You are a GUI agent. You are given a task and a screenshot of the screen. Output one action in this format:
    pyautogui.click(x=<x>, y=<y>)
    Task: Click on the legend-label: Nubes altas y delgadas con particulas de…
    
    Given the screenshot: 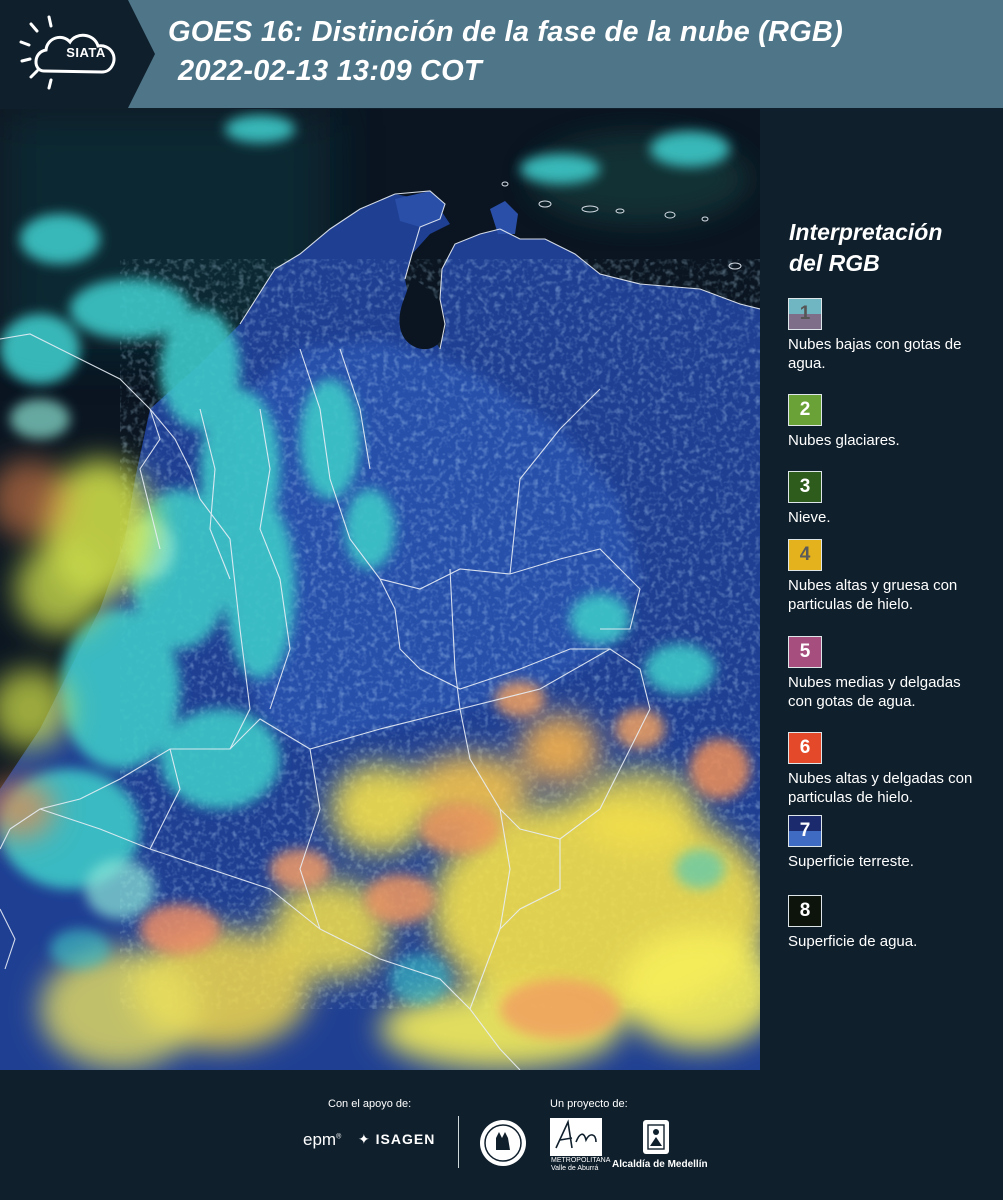 What is the action you would take?
    pyautogui.click(x=880, y=788)
    